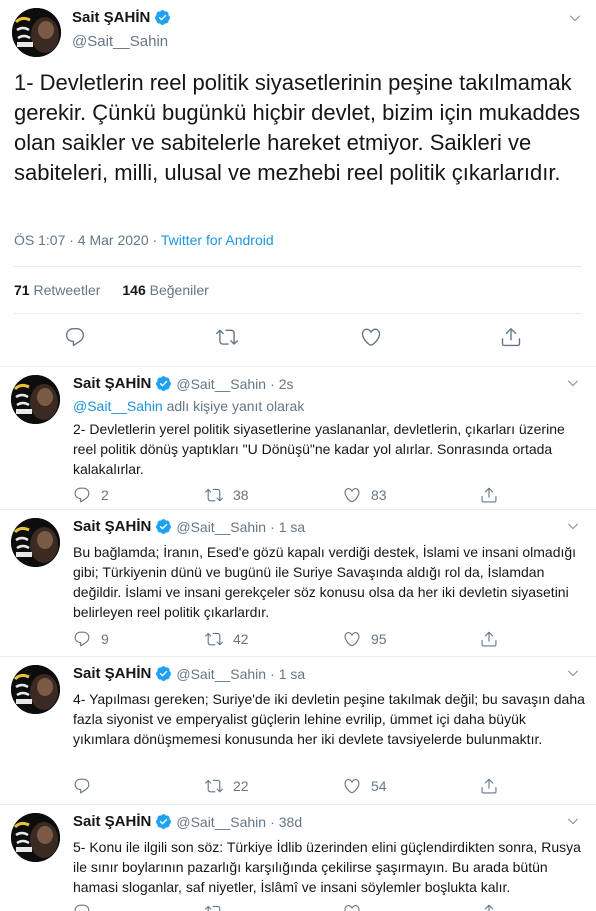  I want to click on like-count: 83, so click(379, 495).